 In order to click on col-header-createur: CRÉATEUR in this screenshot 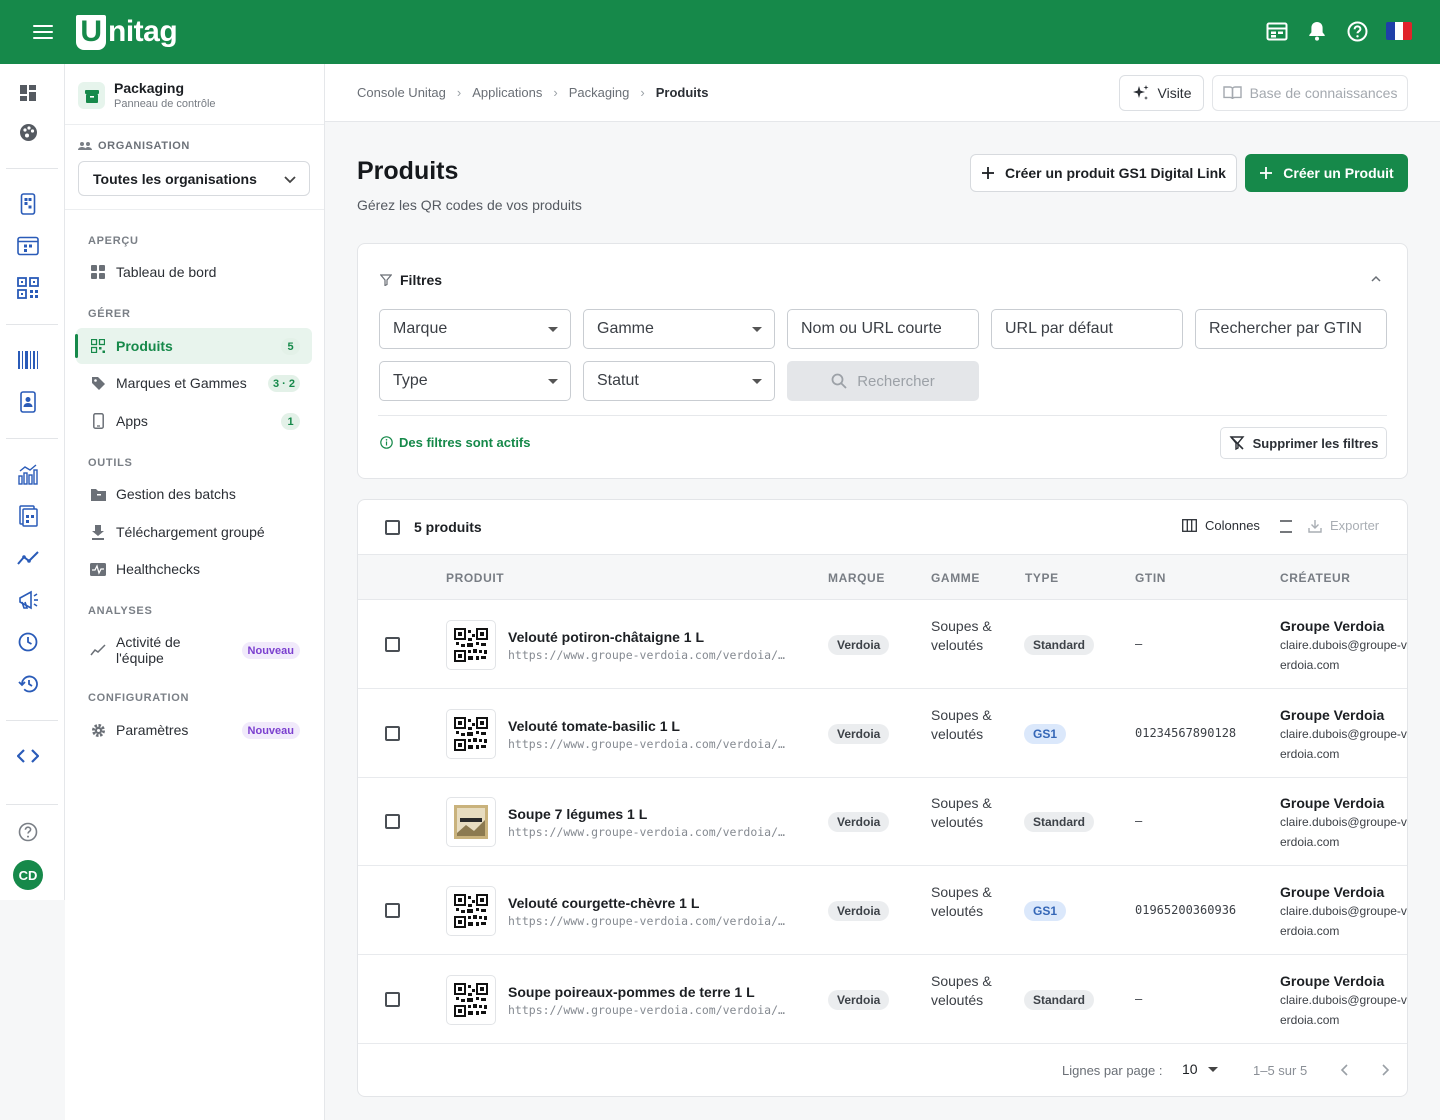, I will do `click(1315, 578)`.